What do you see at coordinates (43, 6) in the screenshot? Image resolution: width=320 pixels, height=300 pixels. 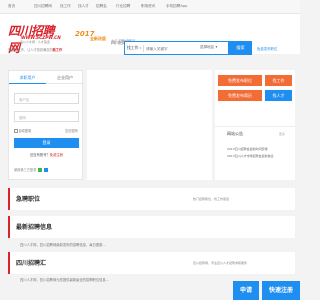 I see `nav-site: 四川招聘网` at bounding box center [43, 6].